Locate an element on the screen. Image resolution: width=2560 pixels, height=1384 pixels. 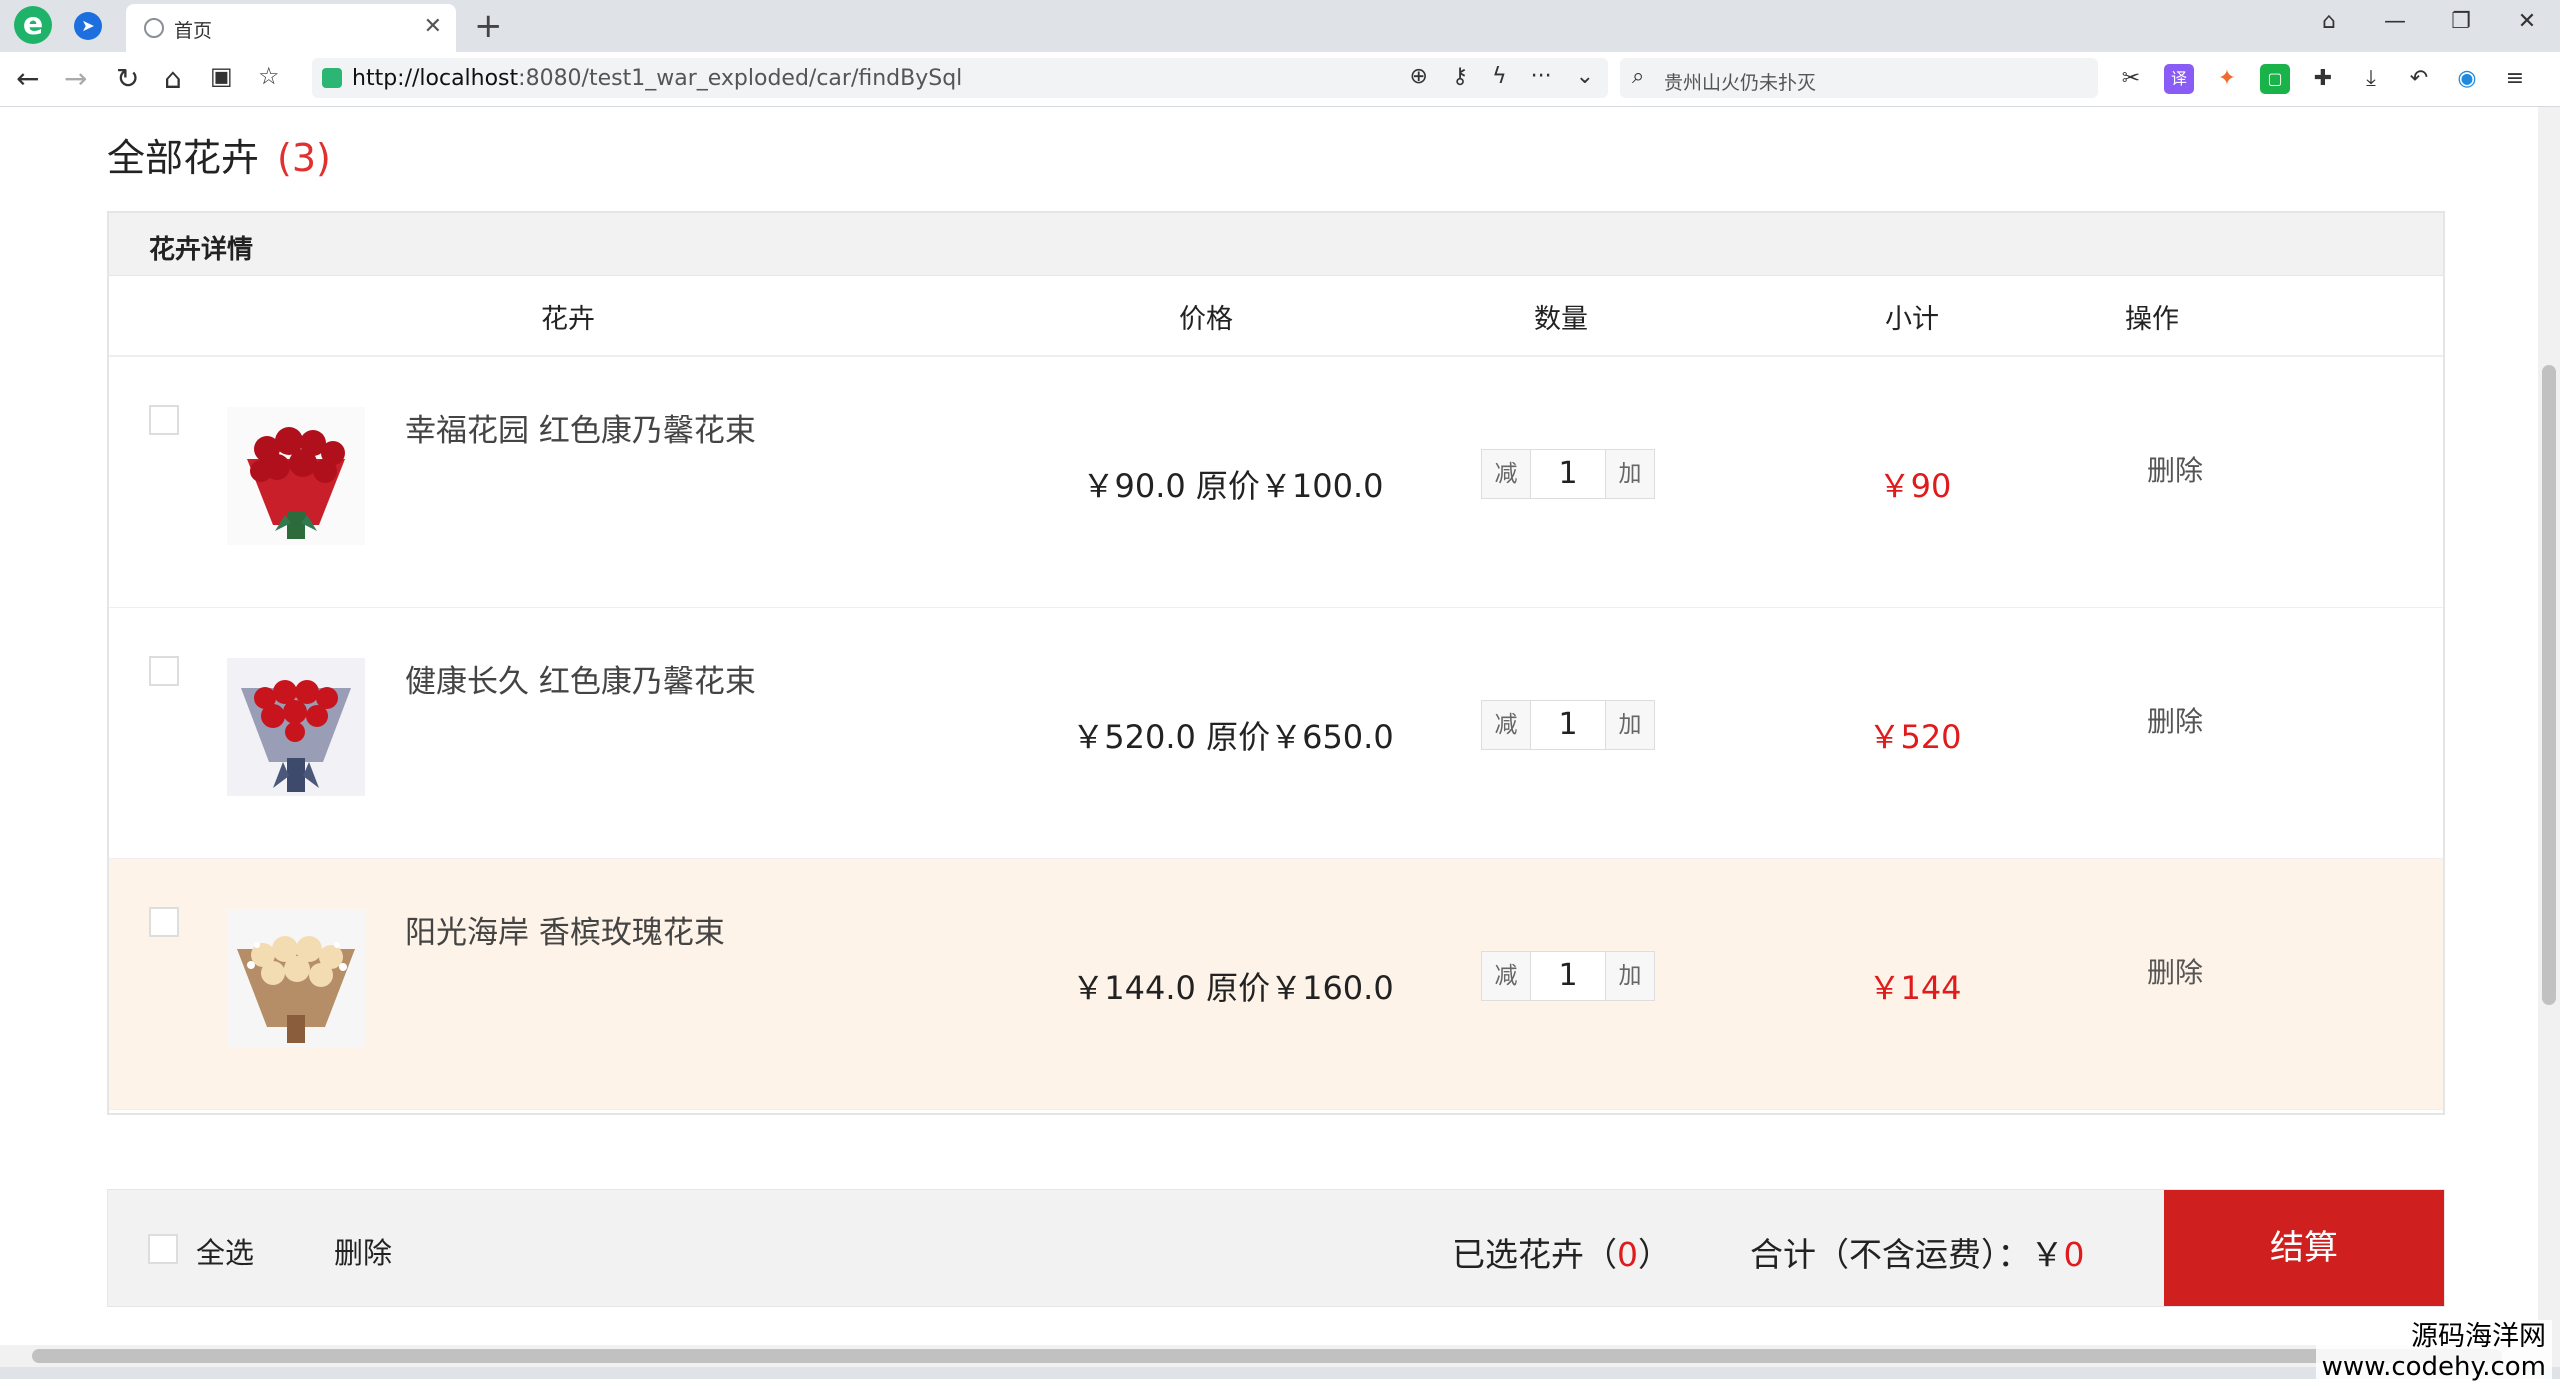
page-title-text: 全部花卉 is located at coordinates (183, 158).